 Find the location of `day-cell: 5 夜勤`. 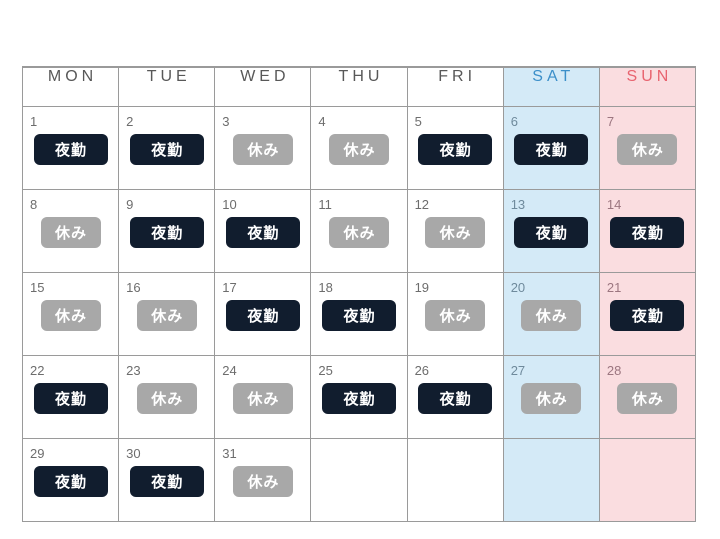

day-cell: 5 夜勤 is located at coordinates (455, 148).